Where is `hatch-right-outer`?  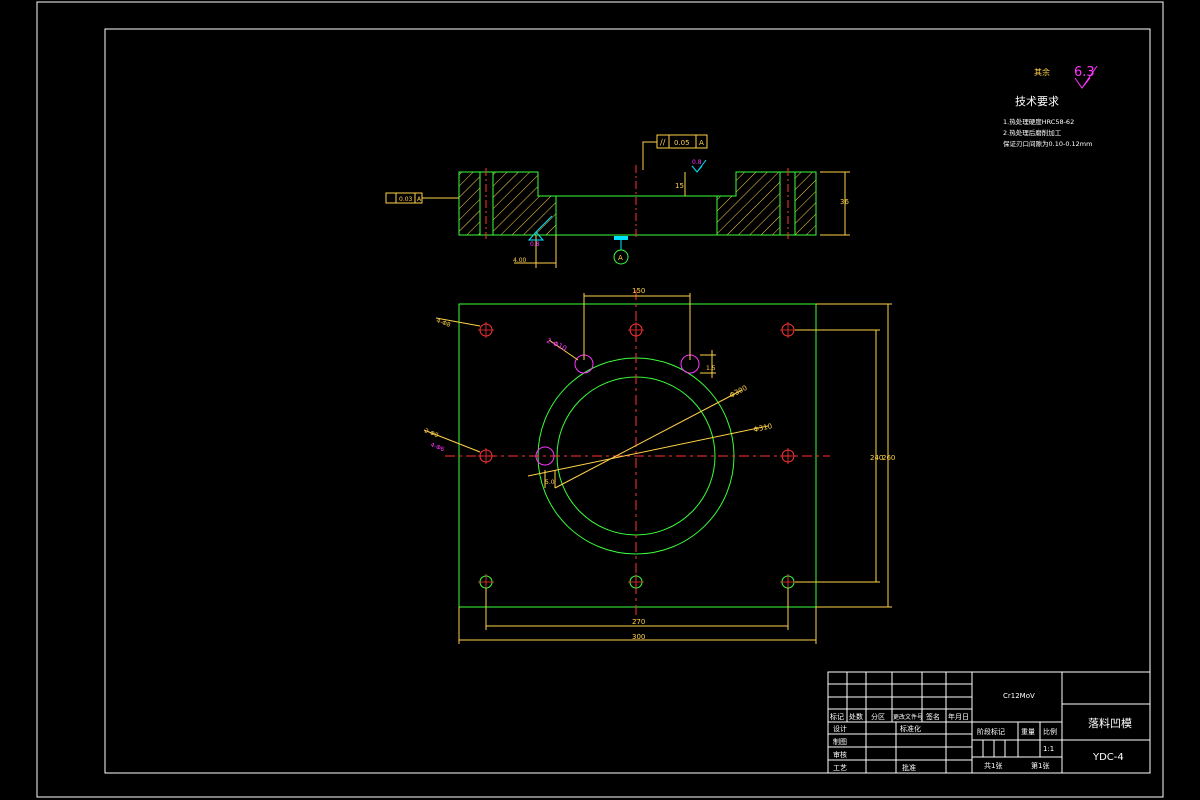 hatch-right-outer is located at coordinates (805, 203).